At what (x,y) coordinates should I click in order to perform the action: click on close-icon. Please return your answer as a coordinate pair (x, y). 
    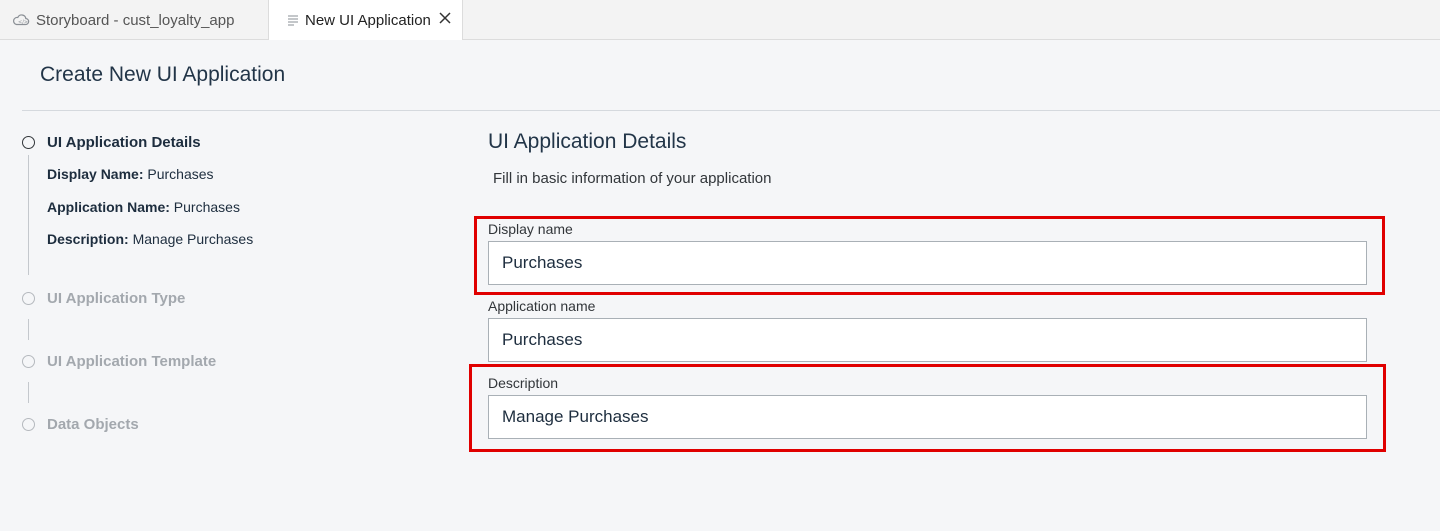
    Looking at the image, I should click on (445, 18).